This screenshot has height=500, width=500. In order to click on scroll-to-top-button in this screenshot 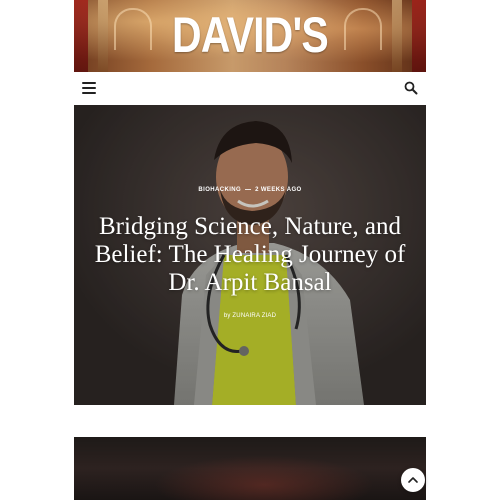, I will do `click(413, 480)`.